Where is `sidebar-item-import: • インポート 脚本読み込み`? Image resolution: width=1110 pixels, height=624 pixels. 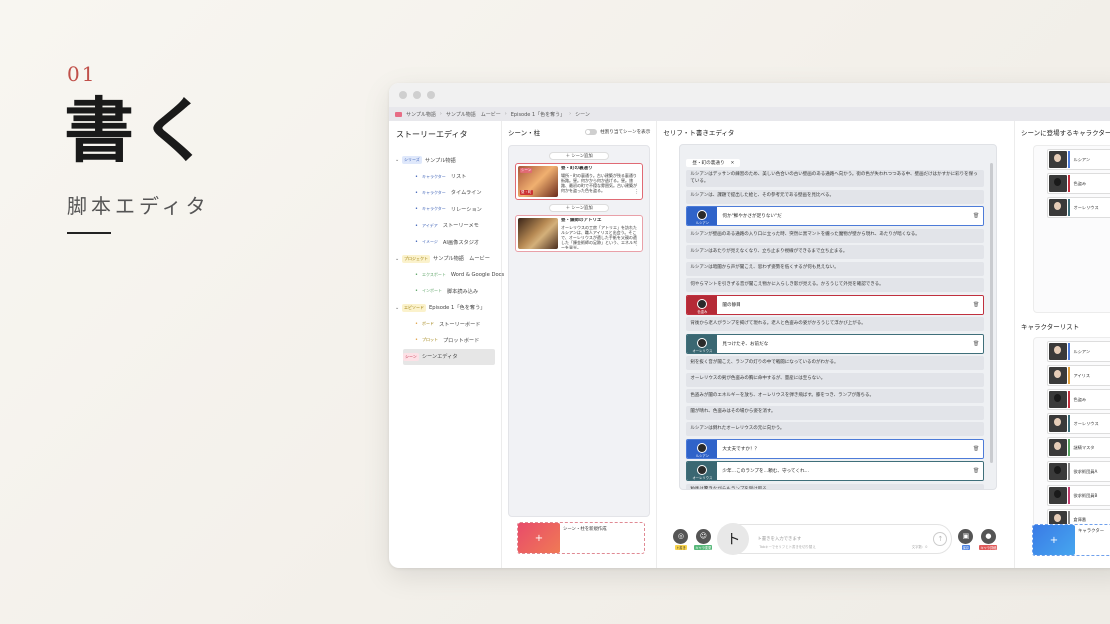 sidebar-item-import: • インポート 脚本読み込み is located at coordinates (445, 291).